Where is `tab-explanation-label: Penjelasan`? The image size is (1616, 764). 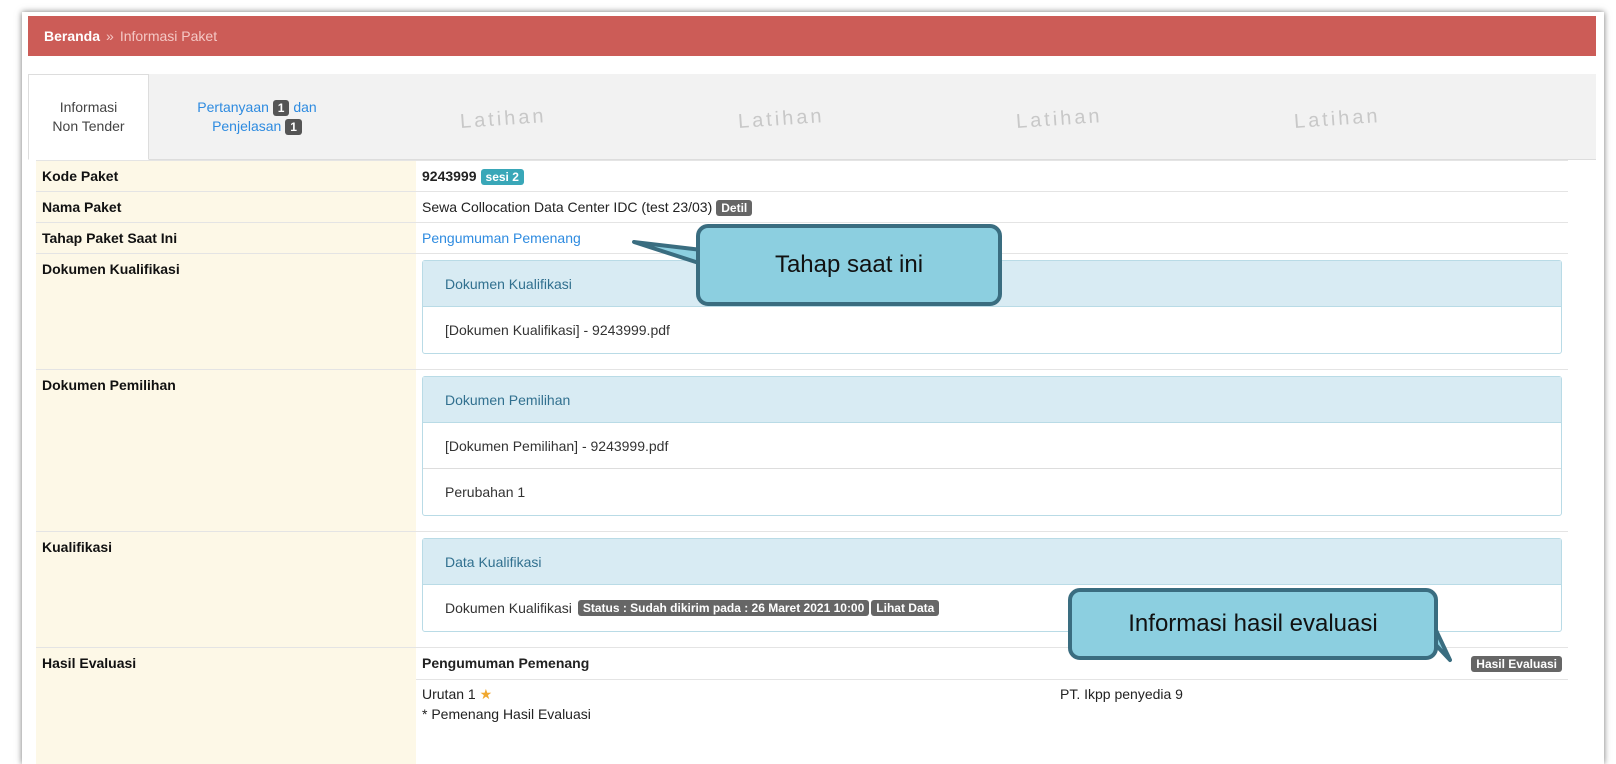 tab-explanation-label: Penjelasan is located at coordinates (247, 126).